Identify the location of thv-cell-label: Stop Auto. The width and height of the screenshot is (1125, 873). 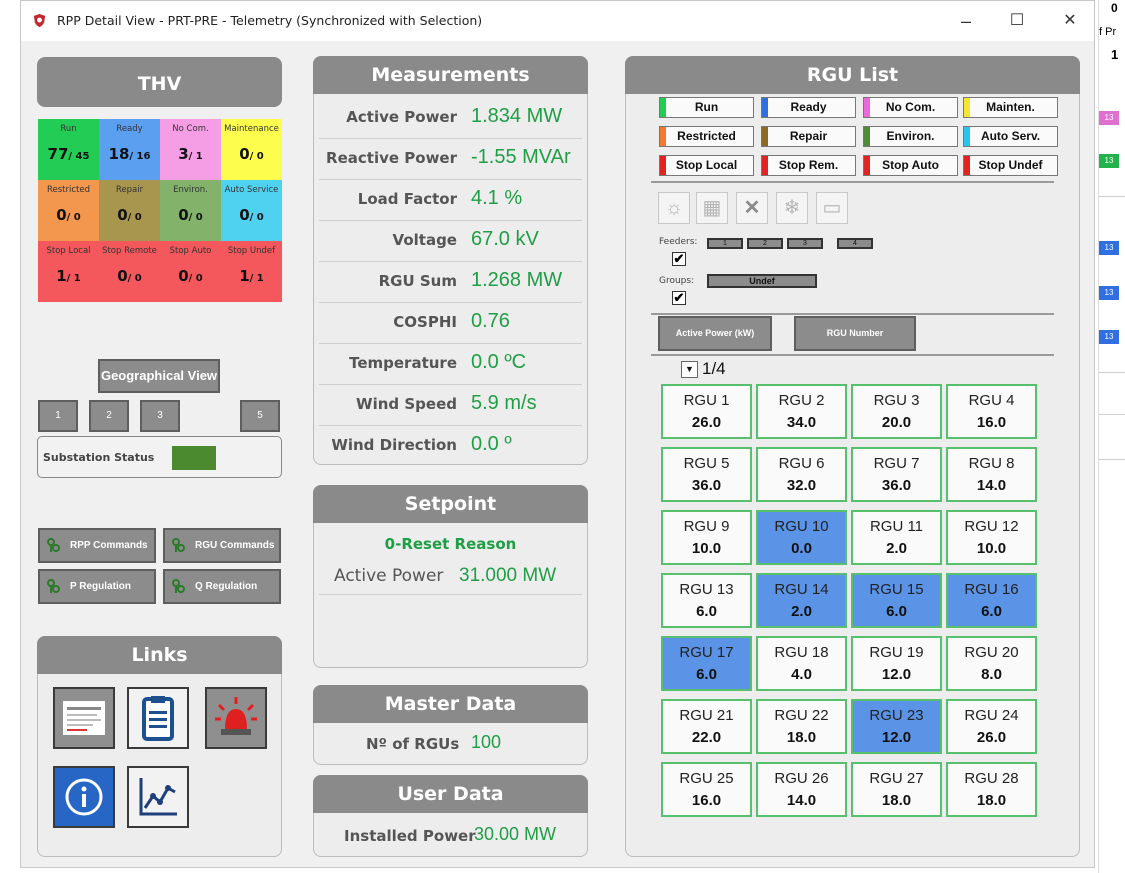
(190, 251).